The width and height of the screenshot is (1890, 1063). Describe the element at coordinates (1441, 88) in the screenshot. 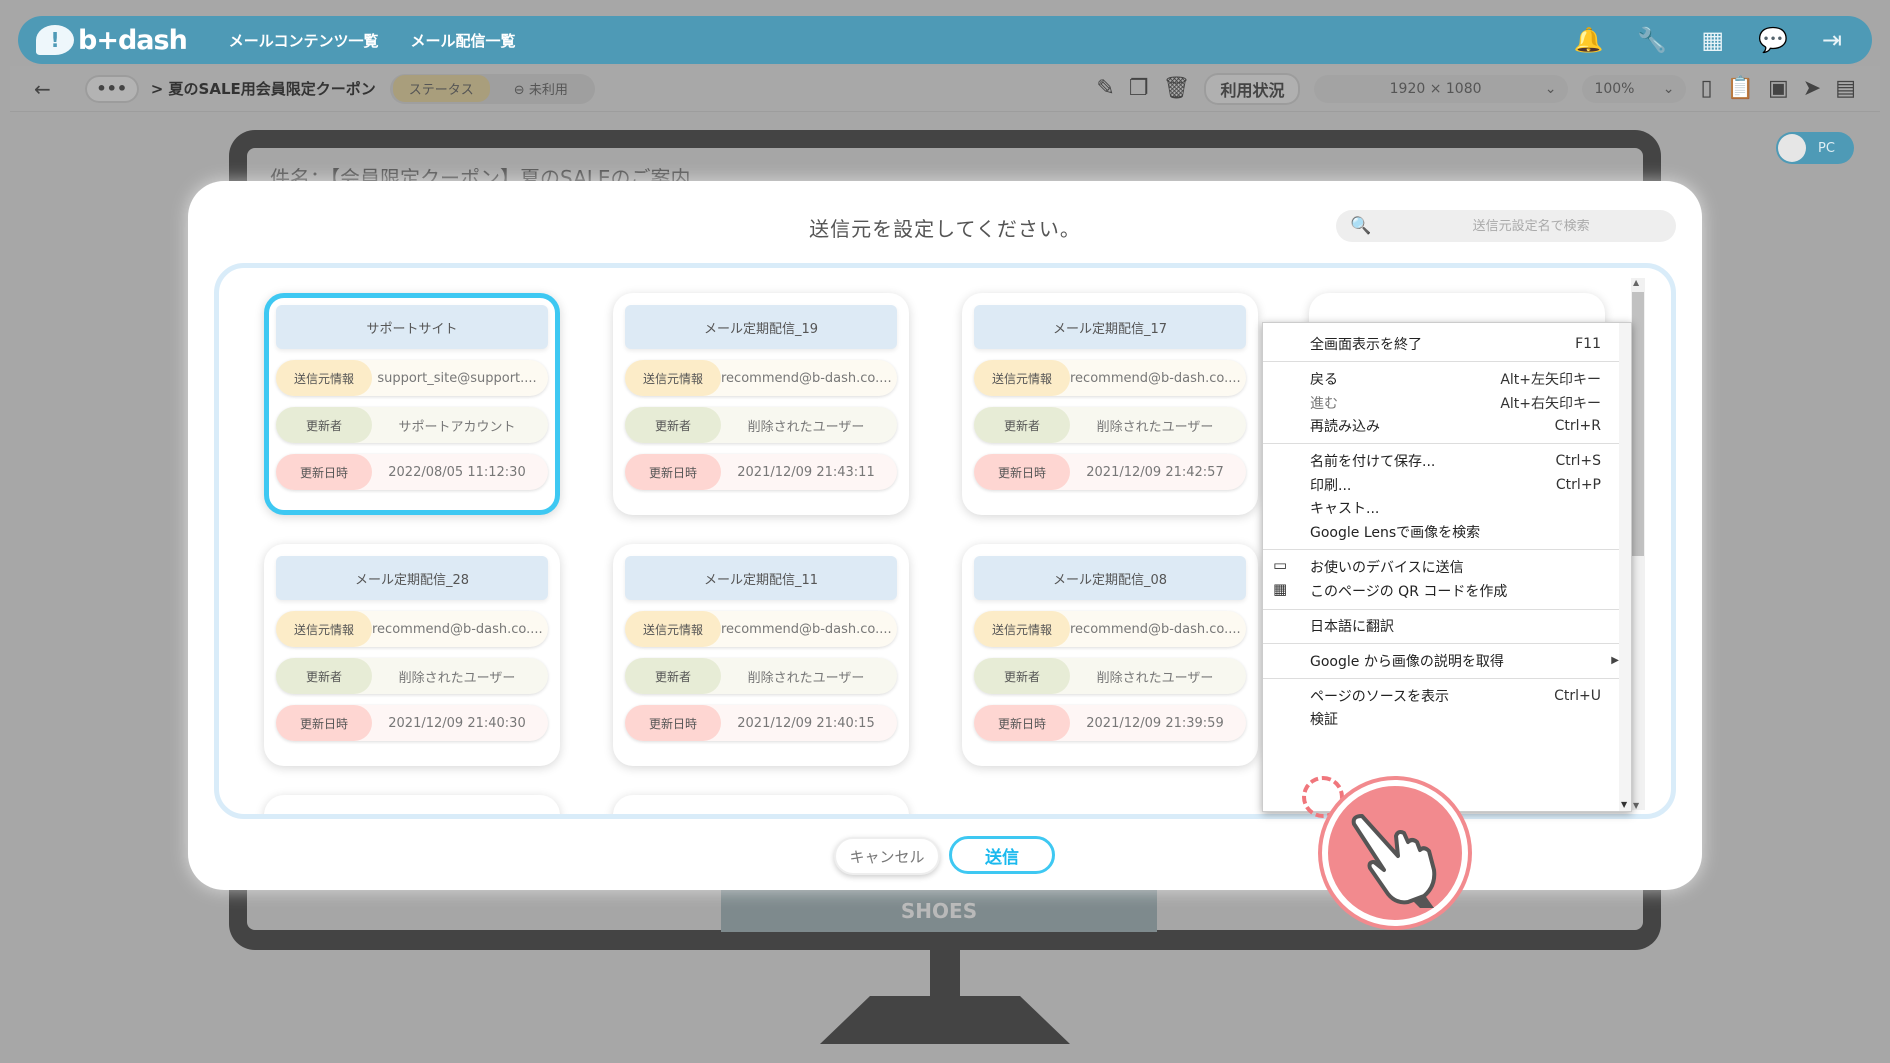

I see `resolution-select: 1920 × 1080 ⌄` at that location.